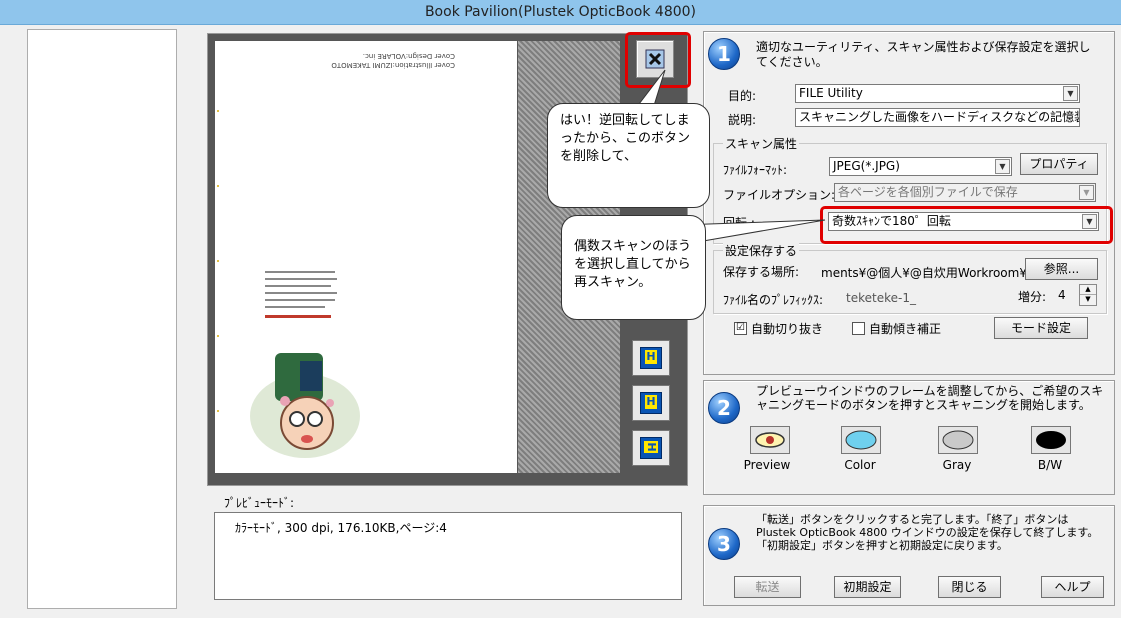  I want to click on rotate-left-button: H, so click(651, 403).